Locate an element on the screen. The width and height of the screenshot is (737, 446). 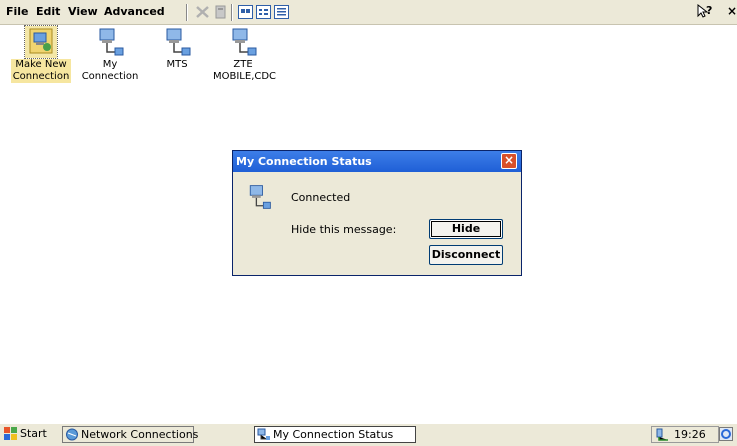
task-label: Network Connections is located at coordinates (140, 434).